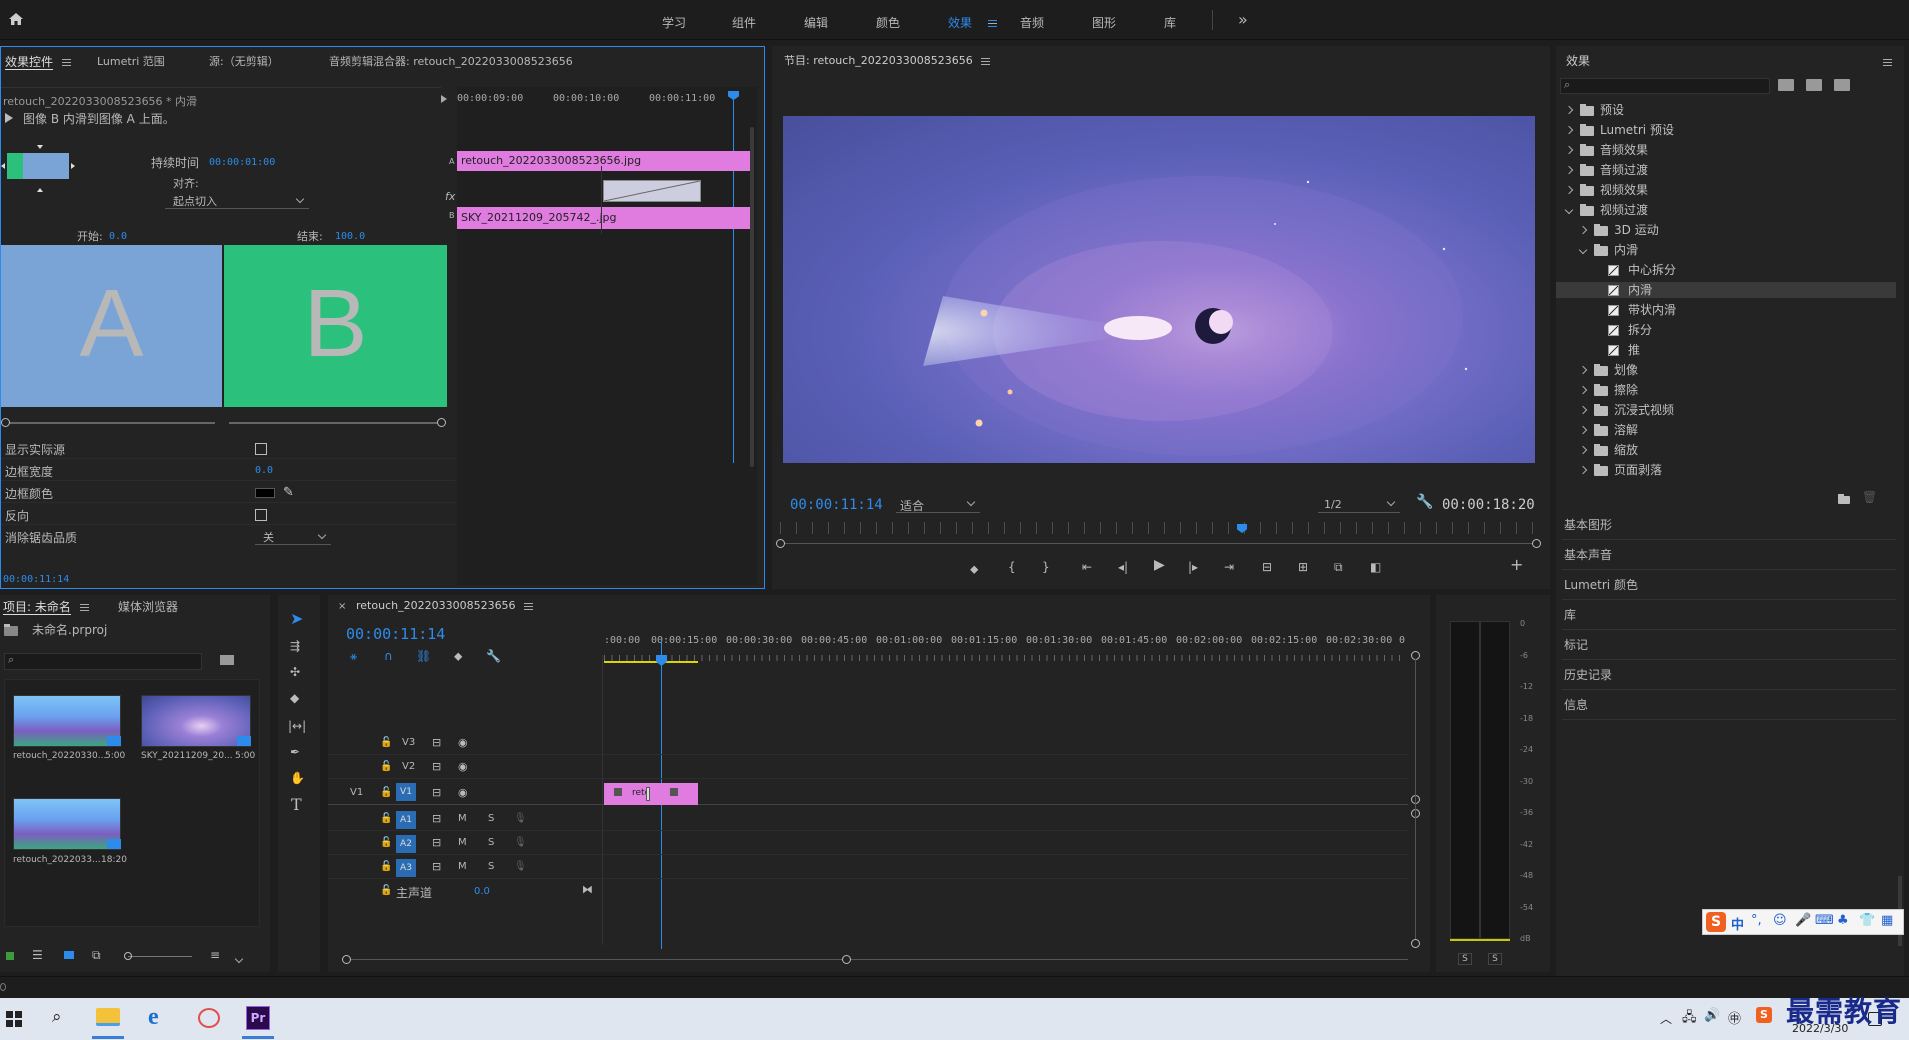  What do you see at coordinates (1786, 85) in the screenshot?
I see `accelerated-effects-icon` at bounding box center [1786, 85].